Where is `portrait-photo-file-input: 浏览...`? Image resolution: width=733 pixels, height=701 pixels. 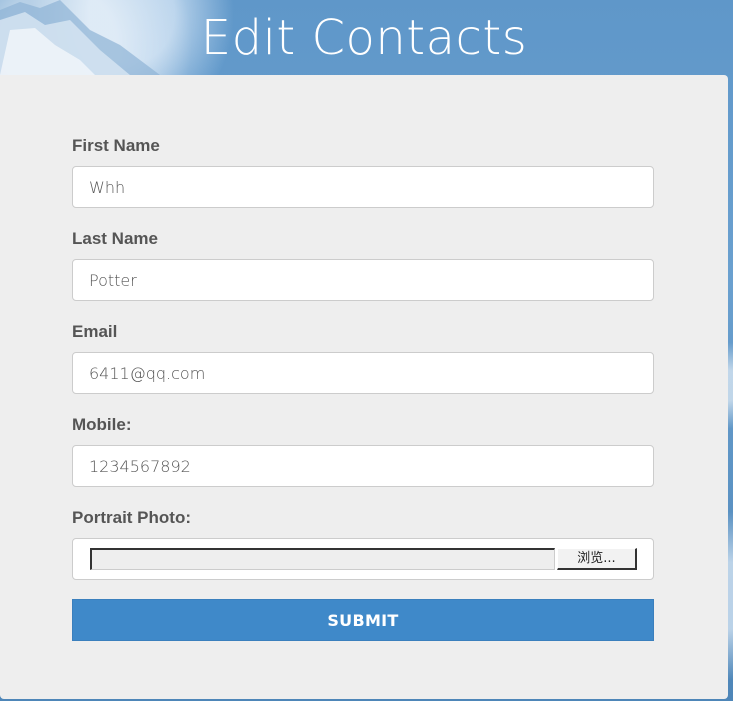
portrait-photo-file-input: 浏览... is located at coordinates (363, 559).